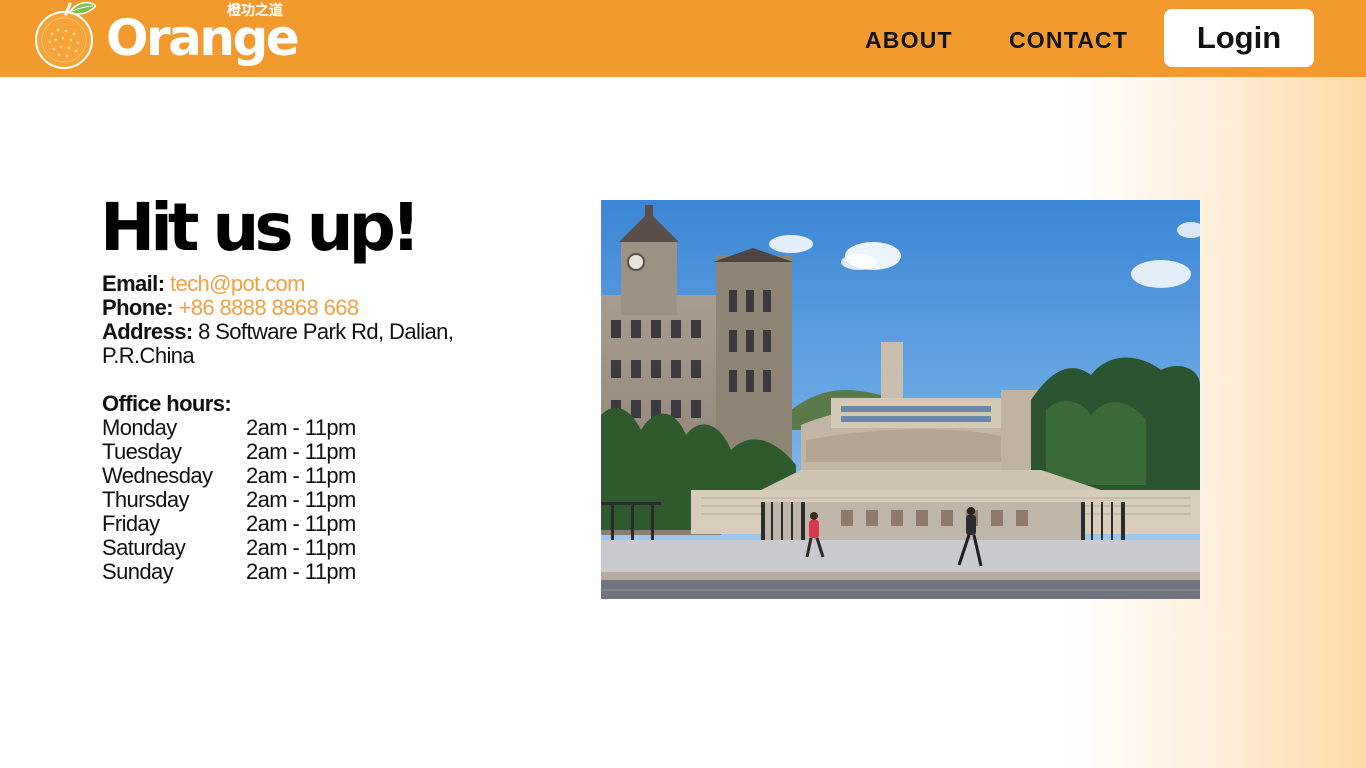 The height and width of the screenshot is (768, 1366). Describe the element at coordinates (146, 499) in the screenshot. I see `hours-day: Thursday` at that location.